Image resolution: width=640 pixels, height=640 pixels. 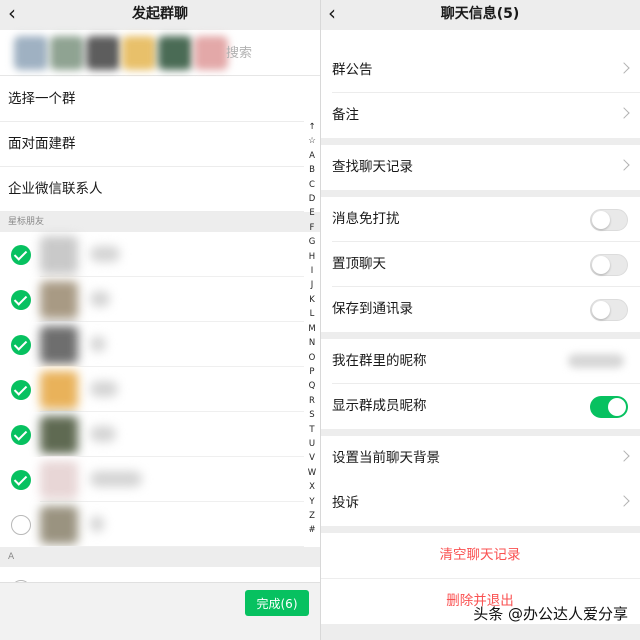 What do you see at coordinates (379, 406) in the screenshot?
I see `row-label: 显示群成员昵称` at bounding box center [379, 406].